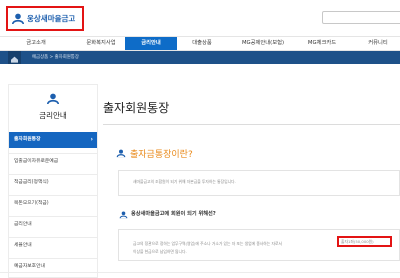 The height and width of the screenshot is (278, 400). Describe the element at coordinates (259, 183) in the screenshot. I see `section-box: 새마을금고의 조합원이 되기 위해 자본금을 투자하는 통장입니다.` at that location.